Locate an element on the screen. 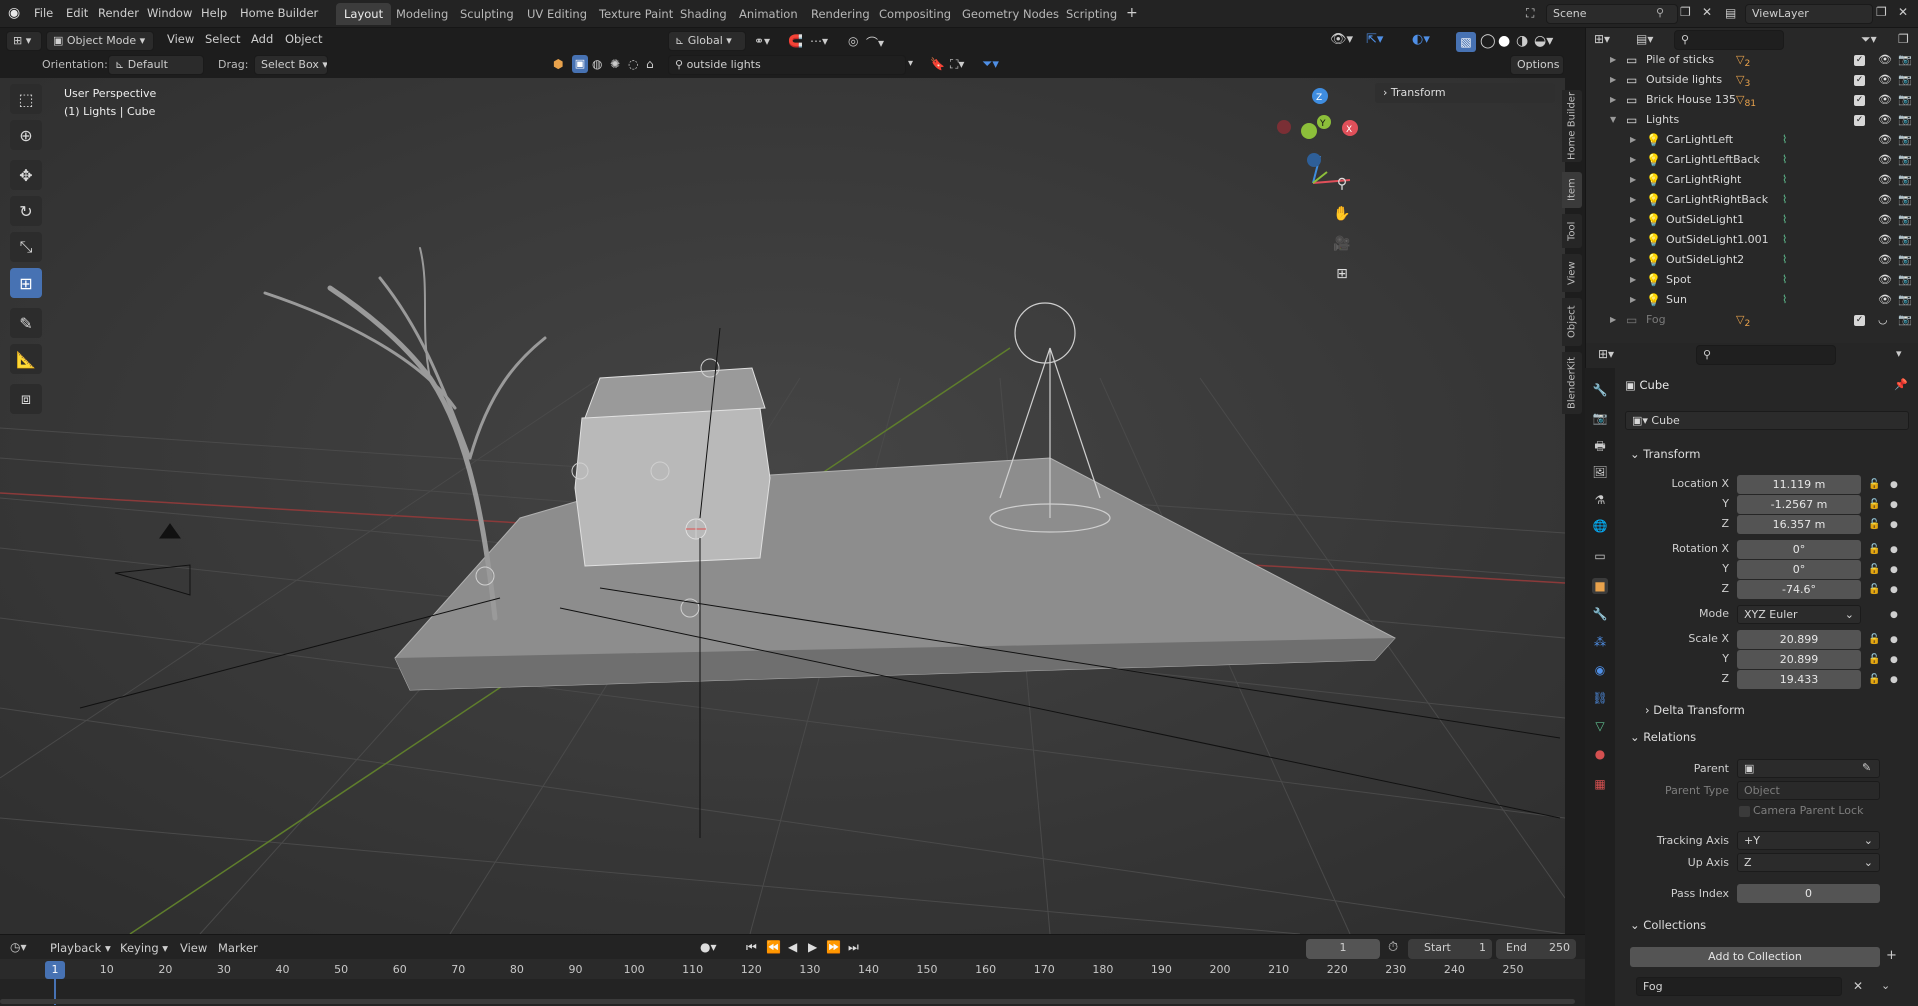  menu-help: Help is located at coordinates (214, 13).